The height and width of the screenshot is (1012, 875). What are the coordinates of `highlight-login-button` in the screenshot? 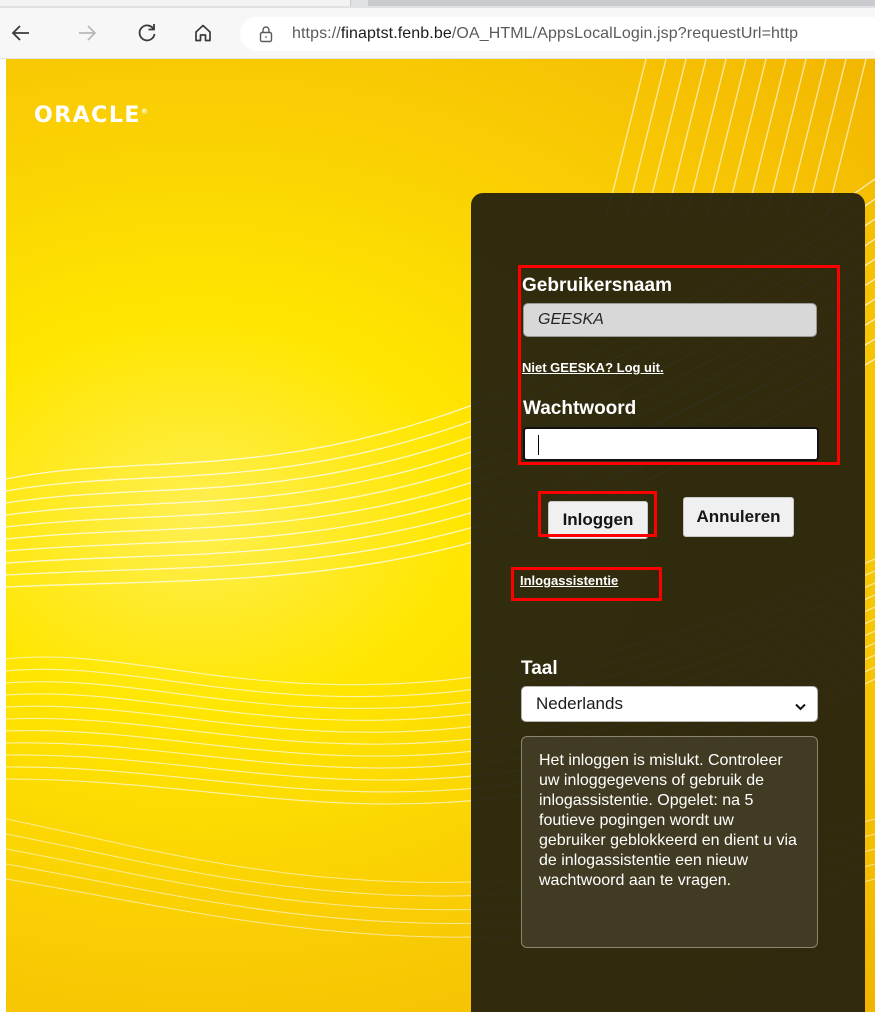 It's located at (597, 514).